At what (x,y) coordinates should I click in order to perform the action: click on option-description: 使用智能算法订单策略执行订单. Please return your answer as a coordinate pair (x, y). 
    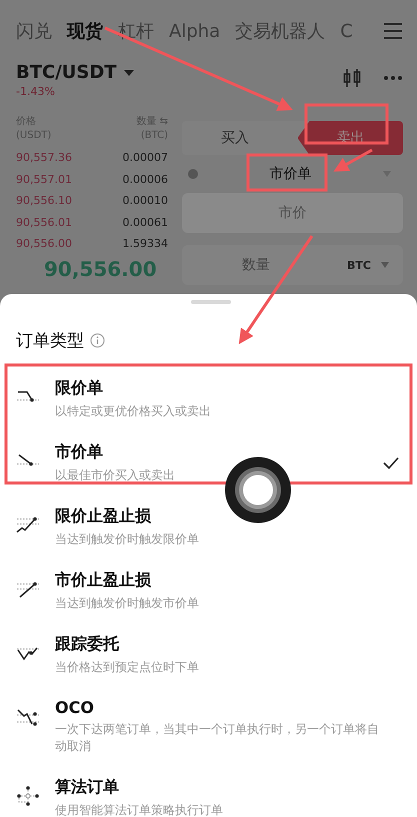
    Looking at the image, I should click on (139, 809).